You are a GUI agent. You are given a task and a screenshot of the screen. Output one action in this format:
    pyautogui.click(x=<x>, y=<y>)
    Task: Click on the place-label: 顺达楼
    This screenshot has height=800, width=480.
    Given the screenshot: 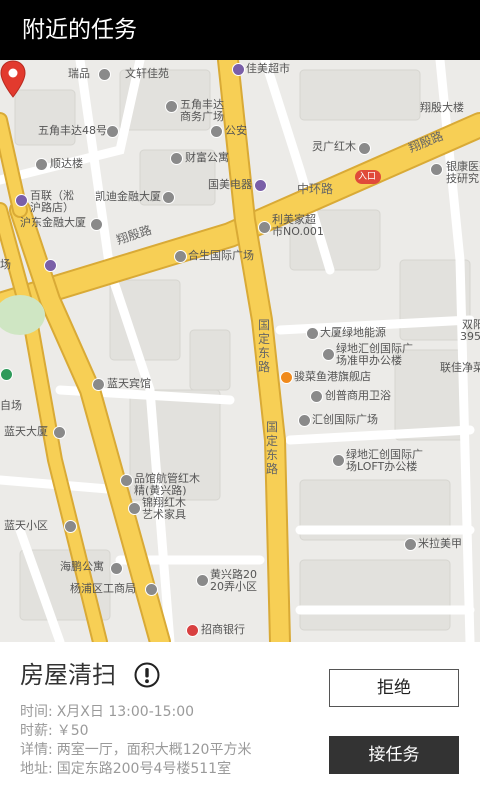 What is the action you would take?
    pyautogui.click(x=66, y=163)
    